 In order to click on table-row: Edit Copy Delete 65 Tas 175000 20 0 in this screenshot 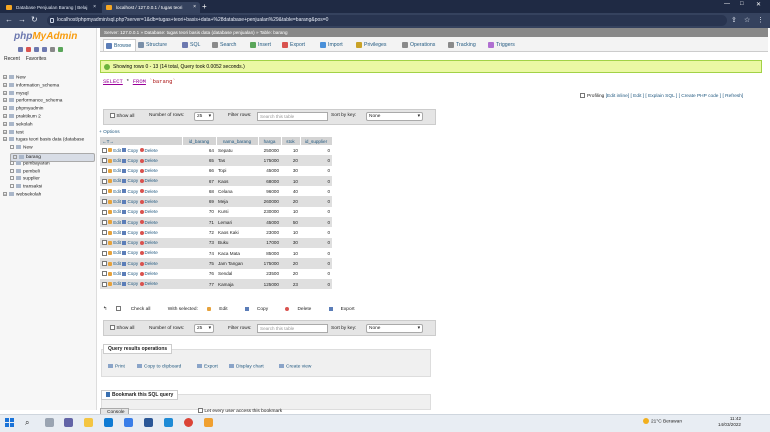, I will do `click(216, 160)`.